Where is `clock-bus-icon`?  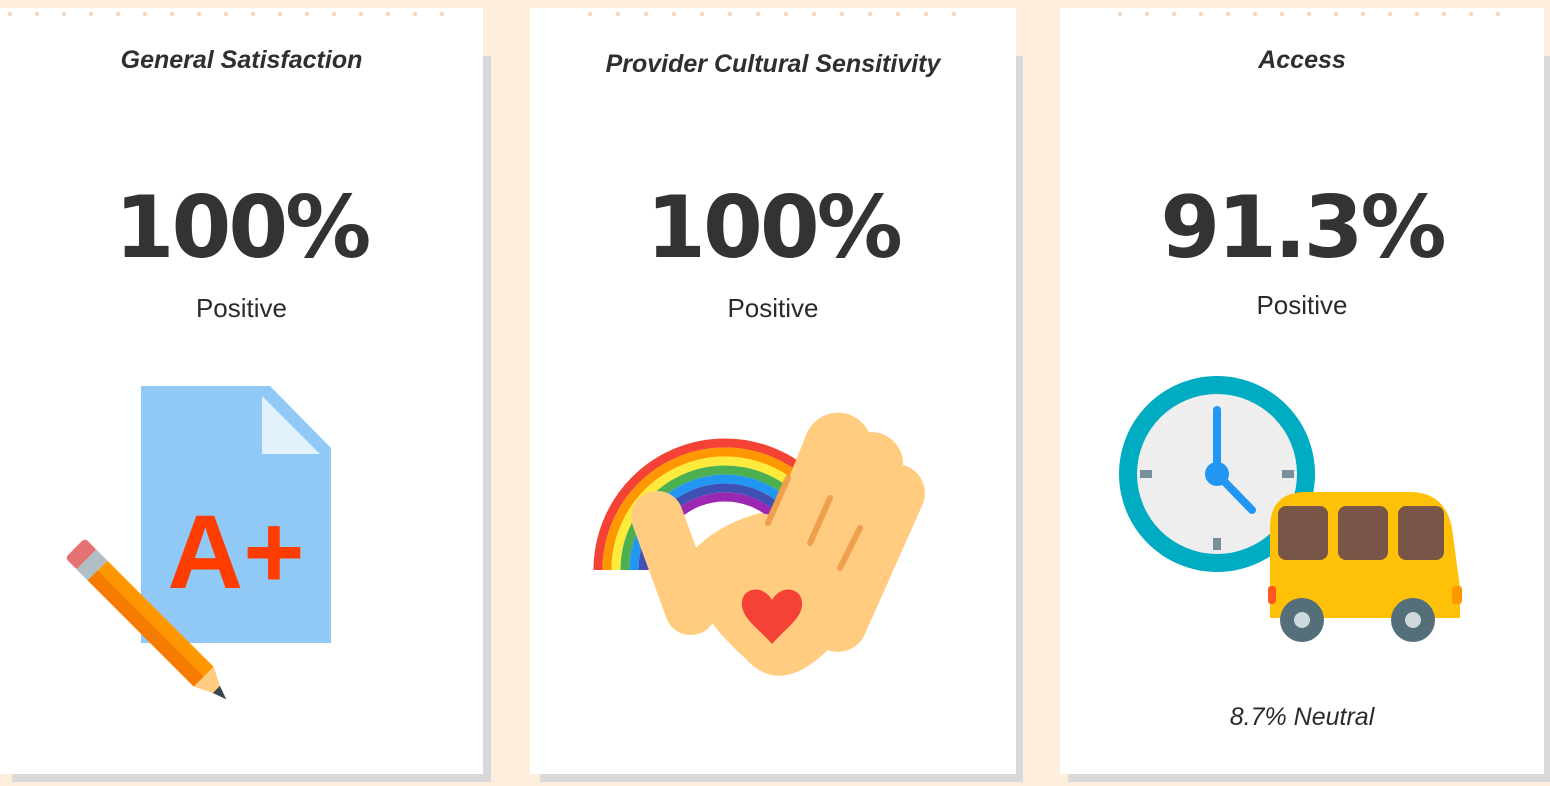 clock-bus-icon is located at coordinates (1290, 509).